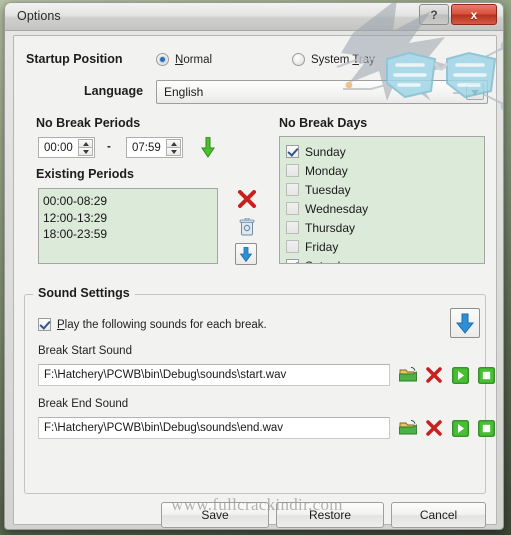  What do you see at coordinates (434, 14) in the screenshot?
I see `help-button: ?` at bounding box center [434, 14].